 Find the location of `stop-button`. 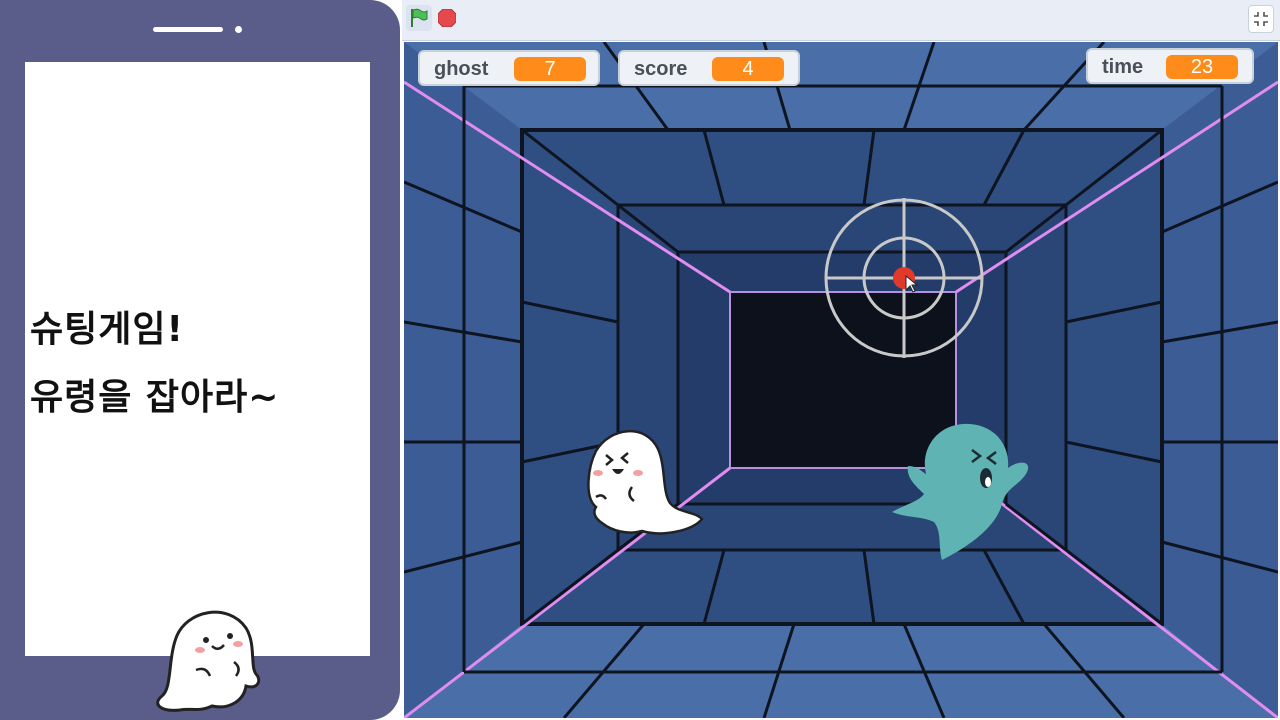

stop-button is located at coordinates (447, 18).